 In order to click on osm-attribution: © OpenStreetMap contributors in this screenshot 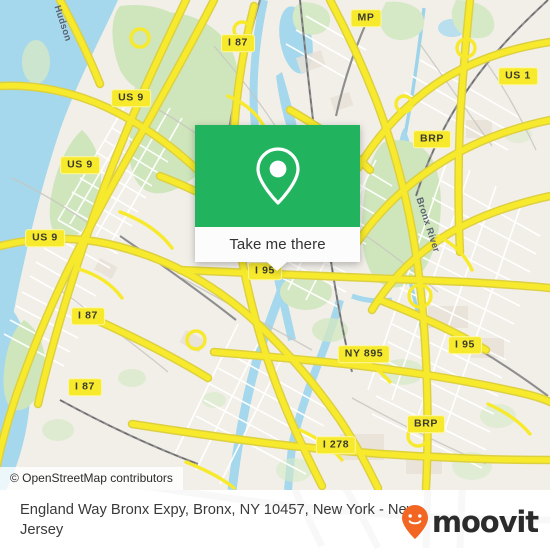, I will do `click(91, 478)`.